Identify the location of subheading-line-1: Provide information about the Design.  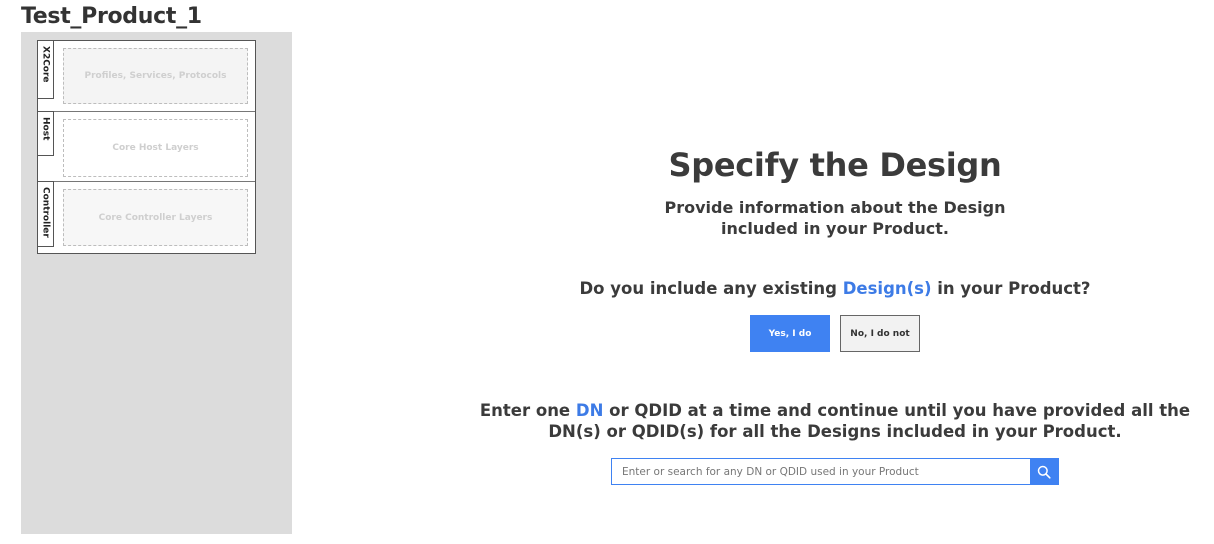
(835, 207).